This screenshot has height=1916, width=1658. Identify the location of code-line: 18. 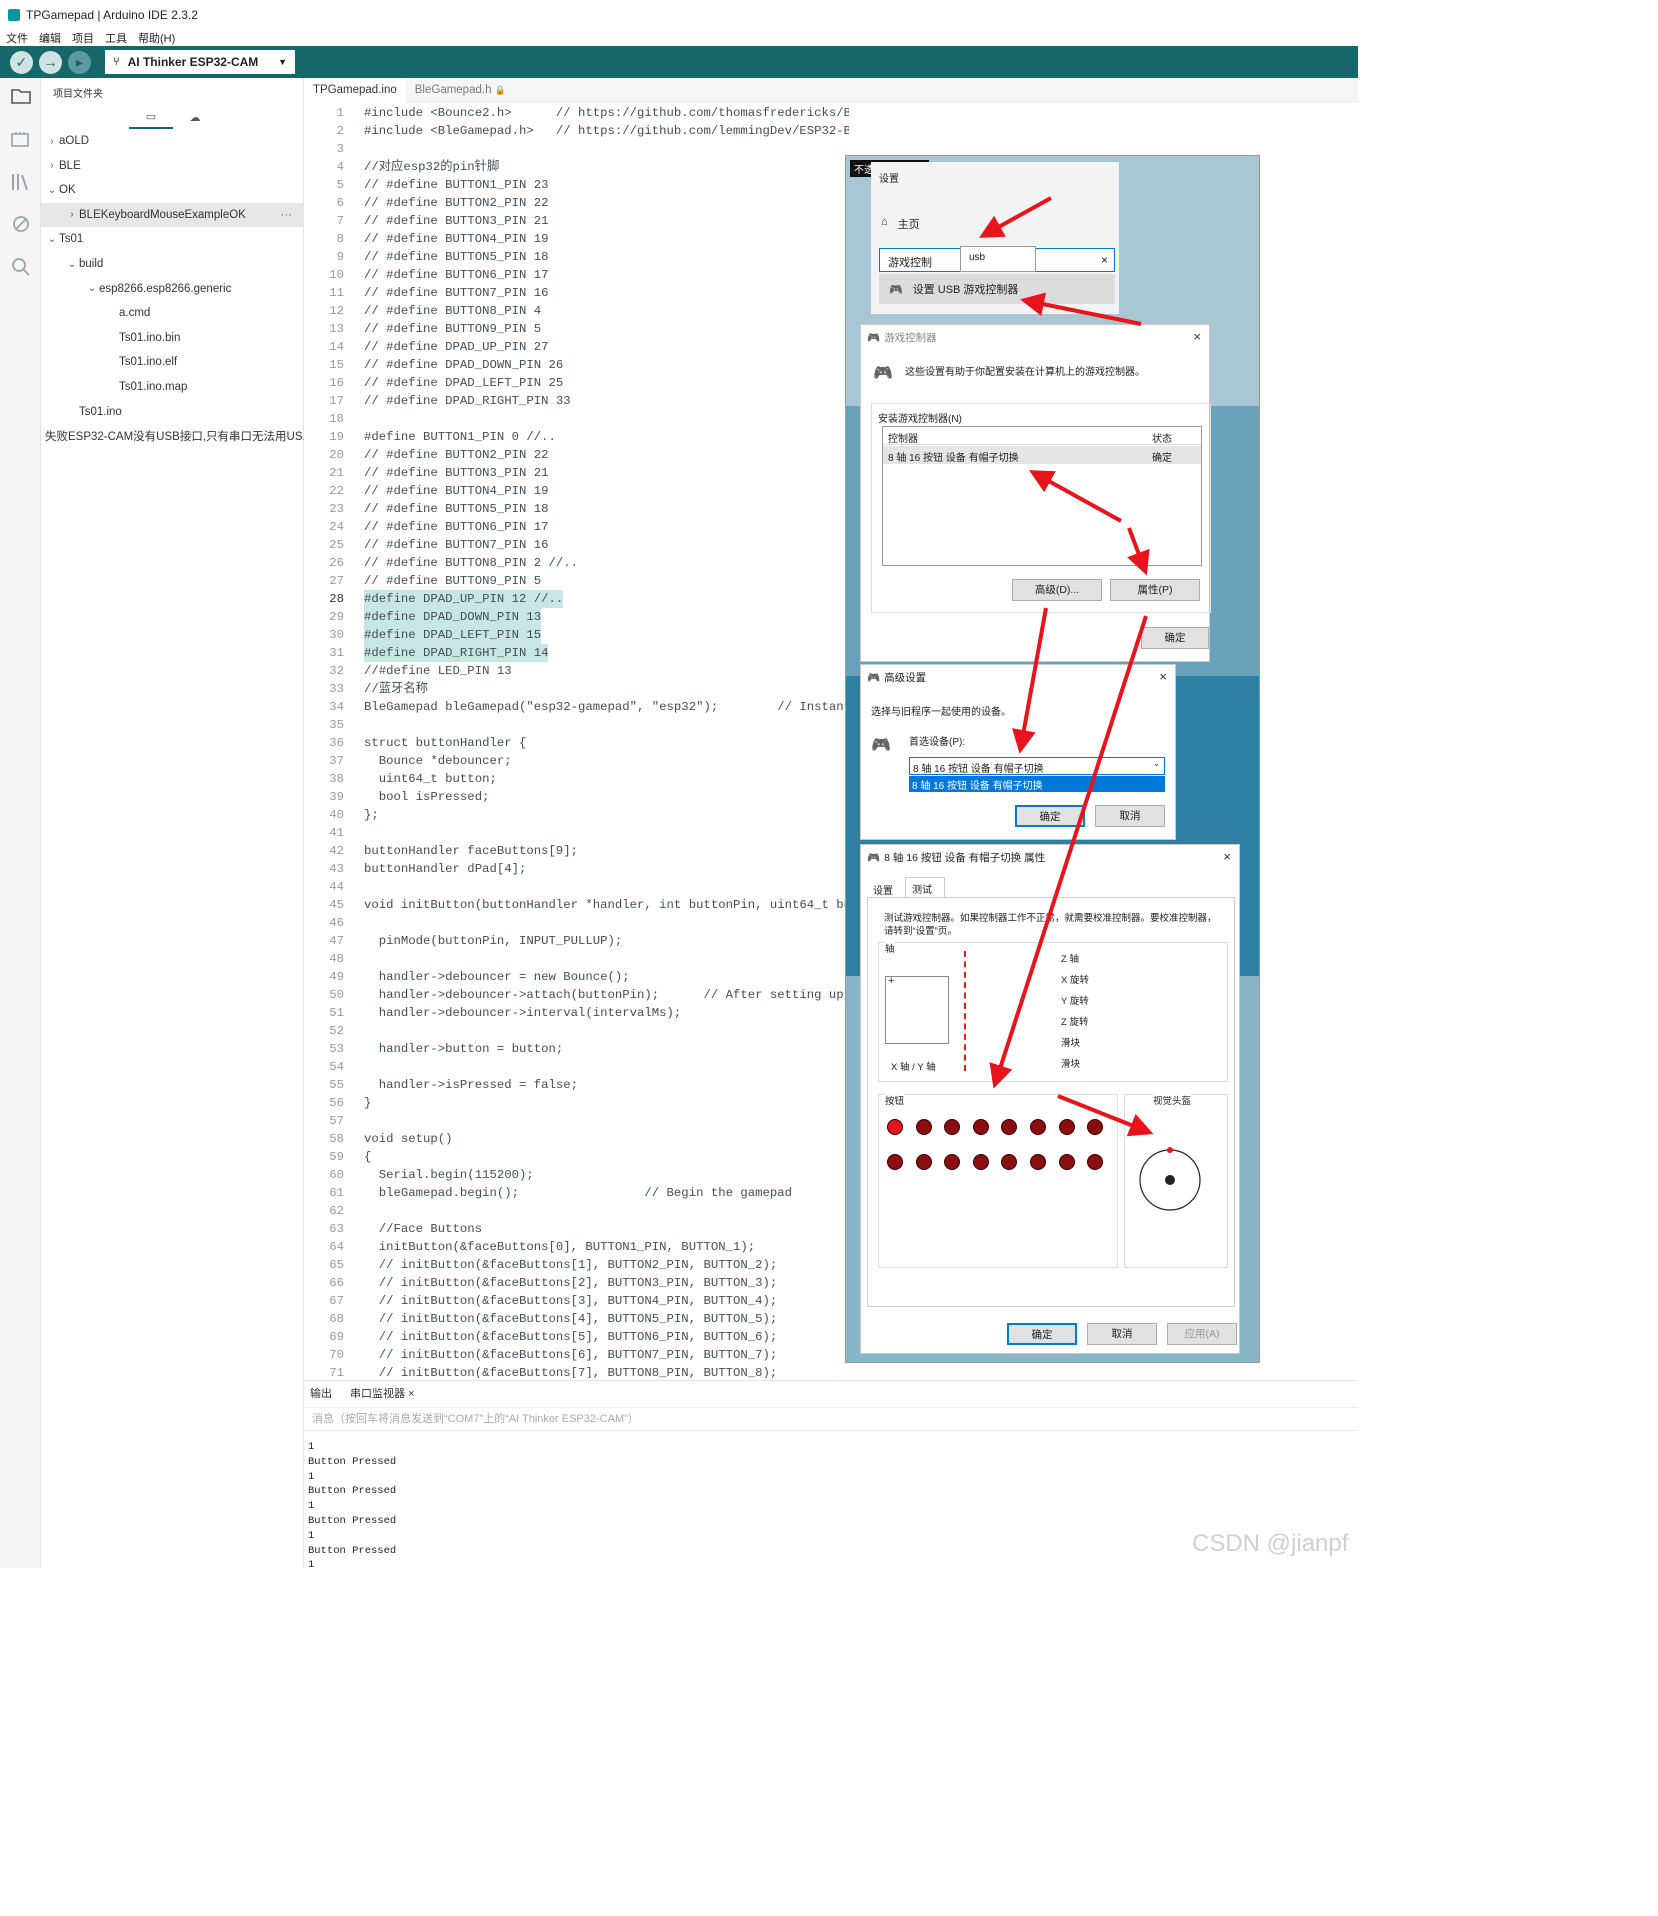
(576, 419).